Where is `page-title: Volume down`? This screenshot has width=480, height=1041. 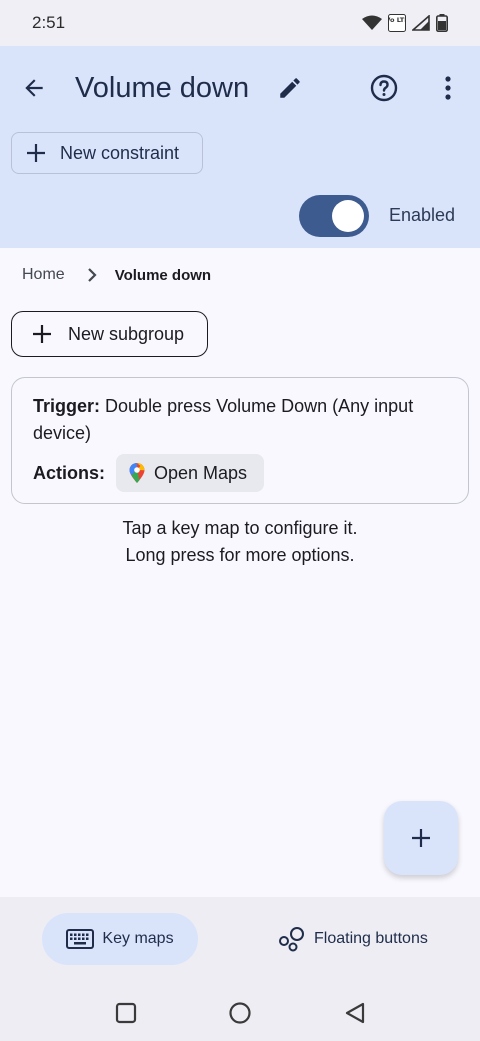
page-title: Volume down is located at coordinates (162, 88).